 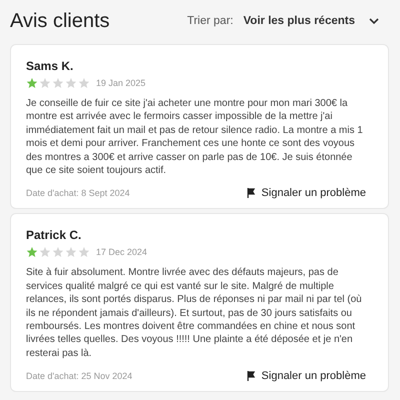 What do you see at coordinates (121, 83) in the screenshot?
I see `review-date: 19 Jan 2025` at bounding box center [121, 83].